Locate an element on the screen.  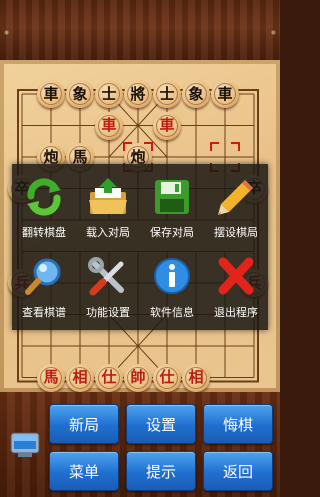
menu-item-label: 摆设棋局 is located at coordinates (236, 232).